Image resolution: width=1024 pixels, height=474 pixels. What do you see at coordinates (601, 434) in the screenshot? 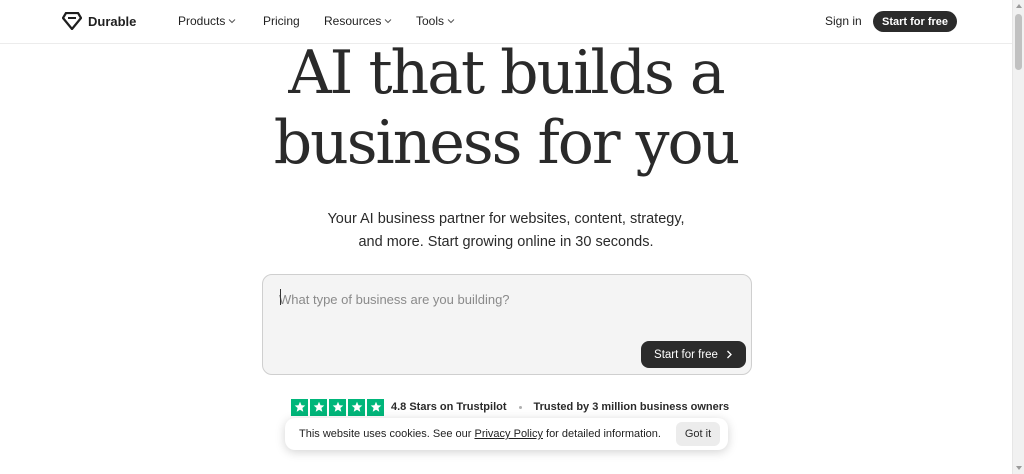
I see `cookie-text-after: for detailed information.` at bounding box center [601, 434].